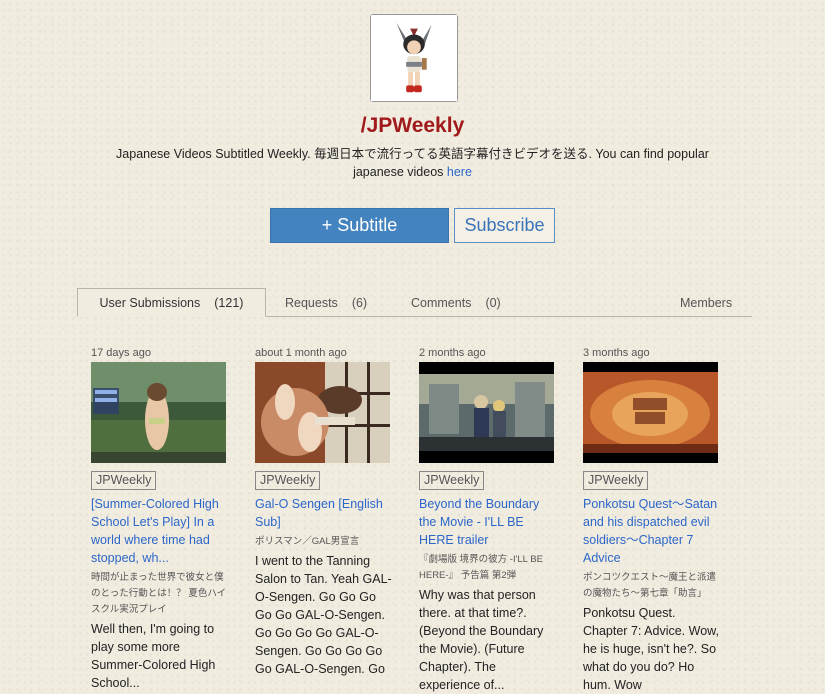 This screenshot has width=825, height=694. What do you see at coordinates (359, 302) in the screenshot?
I see `tab-count: (6)` at bounding box center [359, 302].